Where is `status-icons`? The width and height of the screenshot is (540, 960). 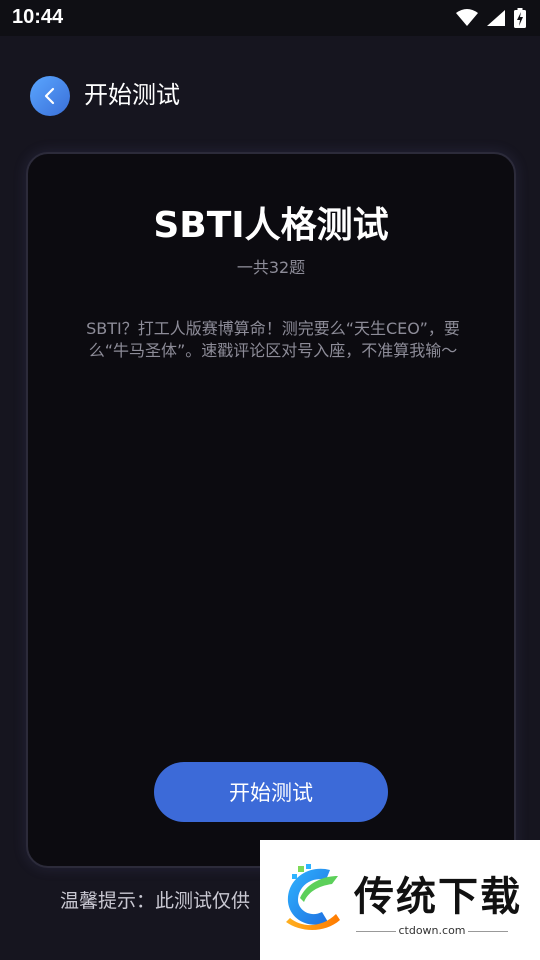
status-icons is located at coordinates (491, 18).